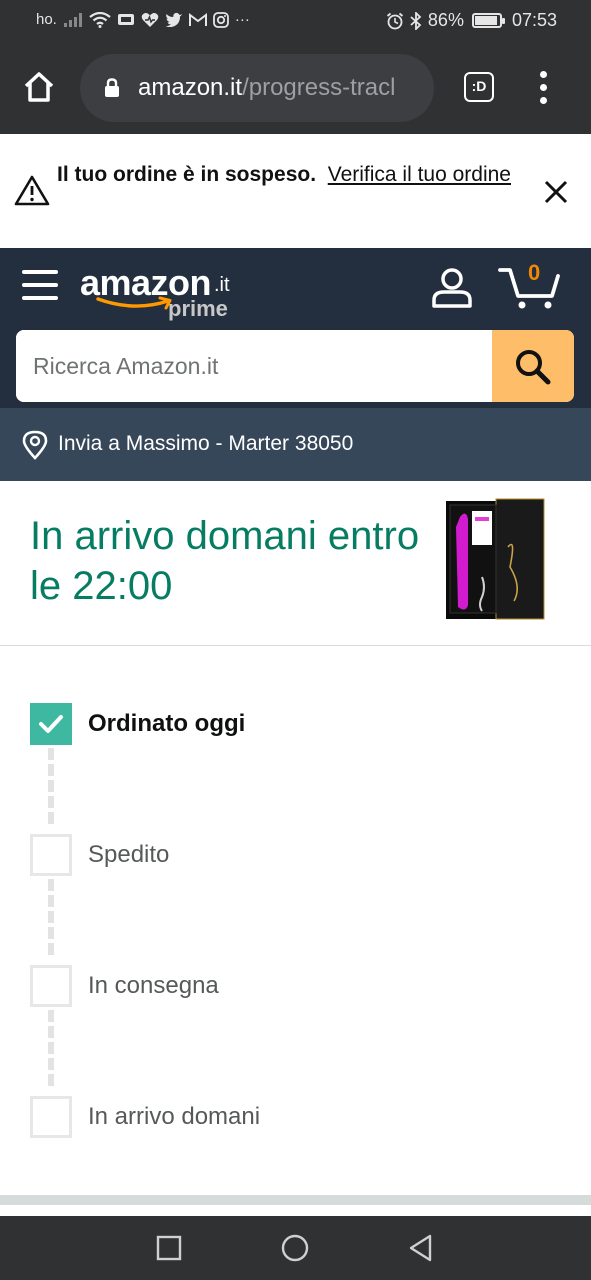 The height and width of the screenshot is (1280, 591). What do you see at coordinates (160, 292) in the screenshot?
I see `amazon-logo: amazon .it prime` at bounding box center [160, 292].